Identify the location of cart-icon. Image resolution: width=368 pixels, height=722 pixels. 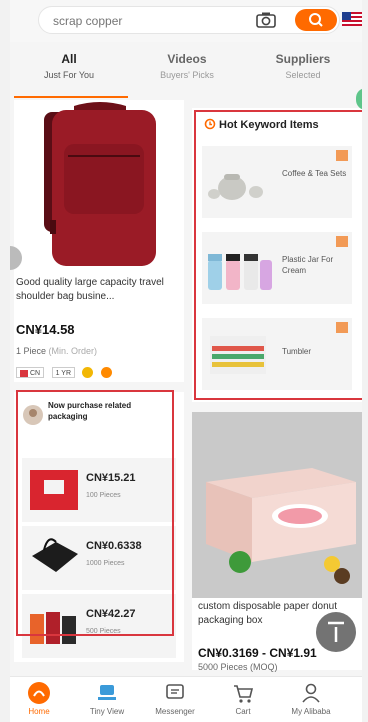
(244, 694).